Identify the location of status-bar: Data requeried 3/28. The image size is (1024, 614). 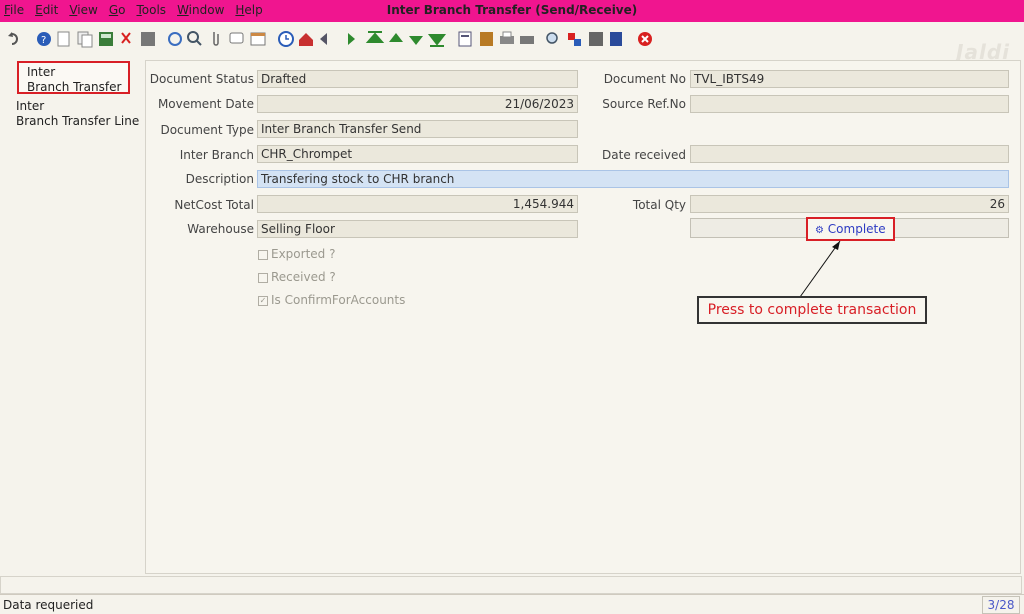
(512, 604).